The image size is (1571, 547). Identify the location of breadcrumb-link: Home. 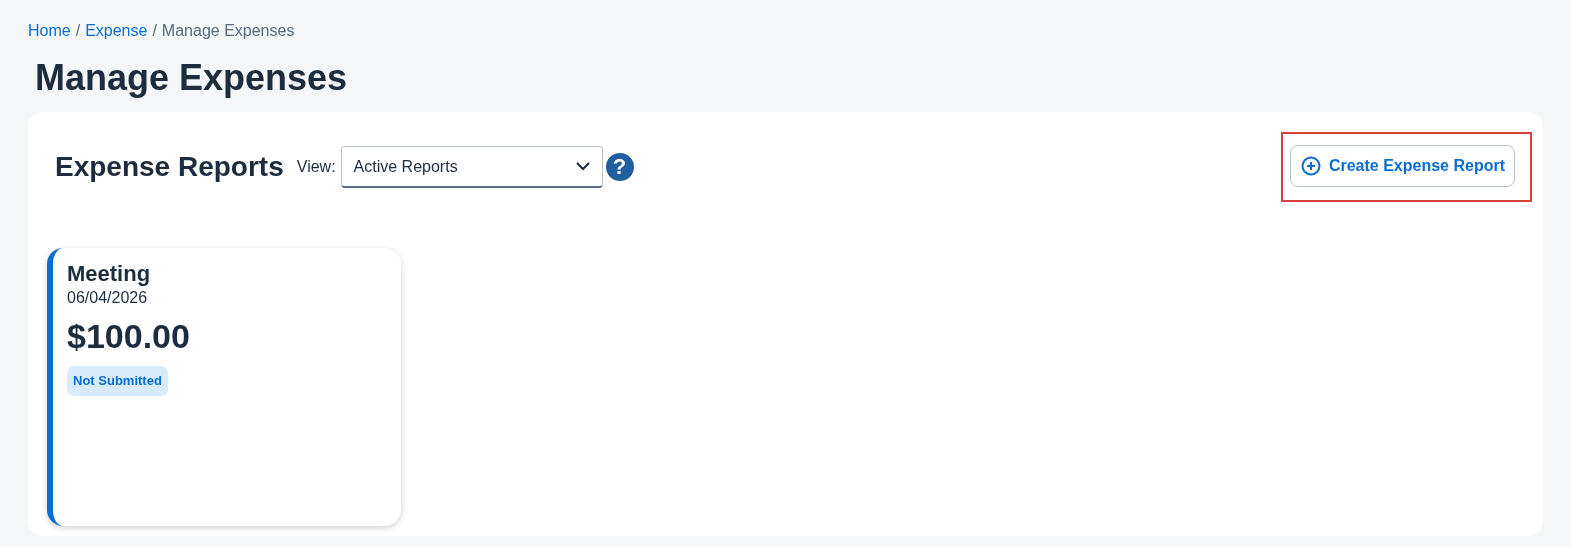
(49, 31).